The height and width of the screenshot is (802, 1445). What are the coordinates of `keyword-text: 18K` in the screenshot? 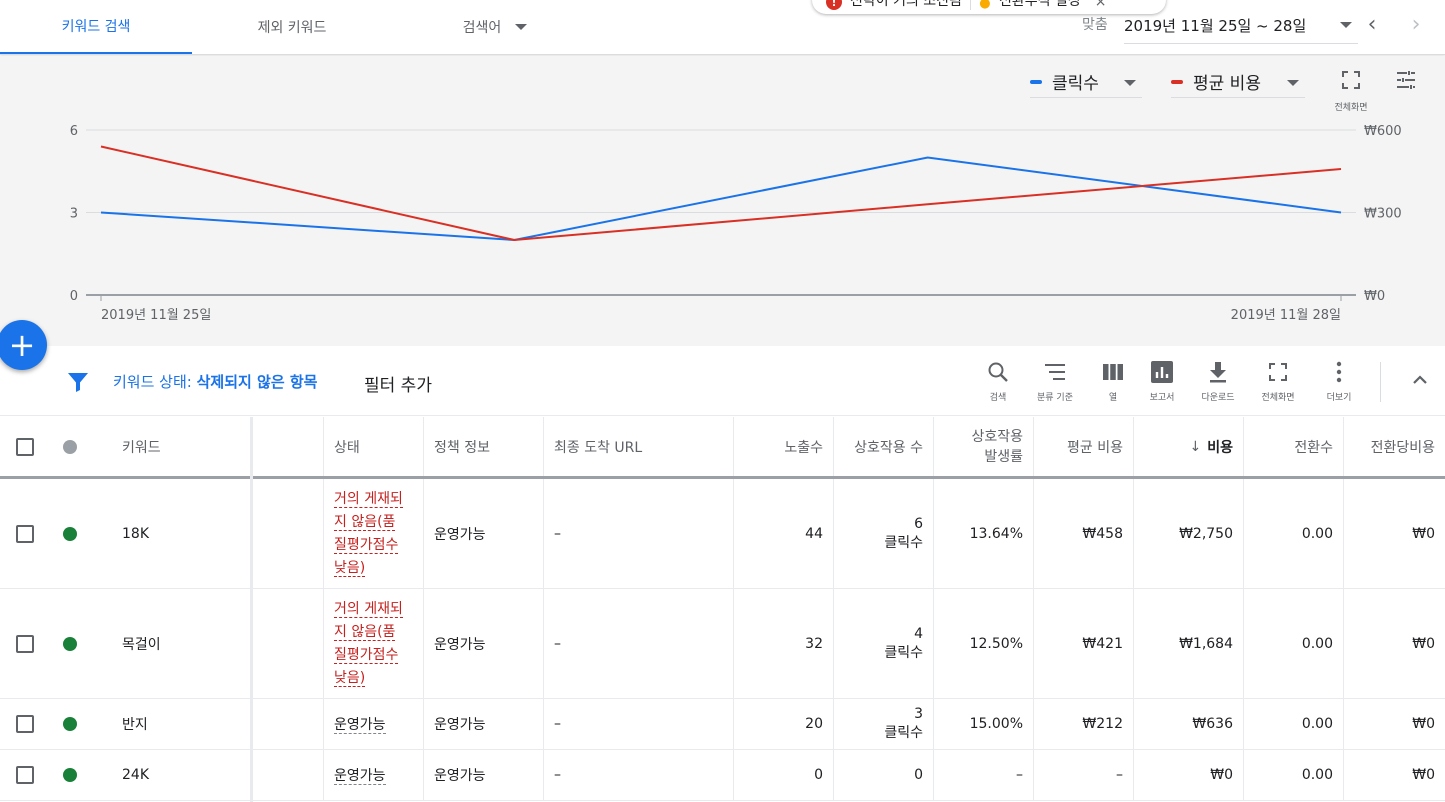 It's located at (135, 533).